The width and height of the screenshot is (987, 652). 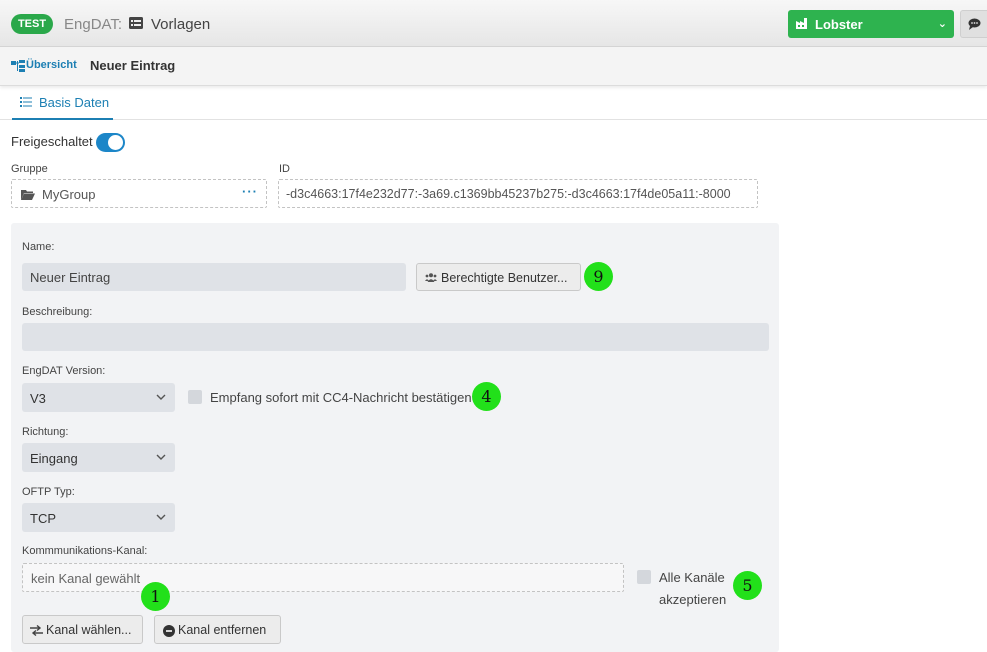 What do you see at coordinates (57, 312) in the screenshot?
I see `description-label: Beschreibung:` at bounding box center [57, 312].